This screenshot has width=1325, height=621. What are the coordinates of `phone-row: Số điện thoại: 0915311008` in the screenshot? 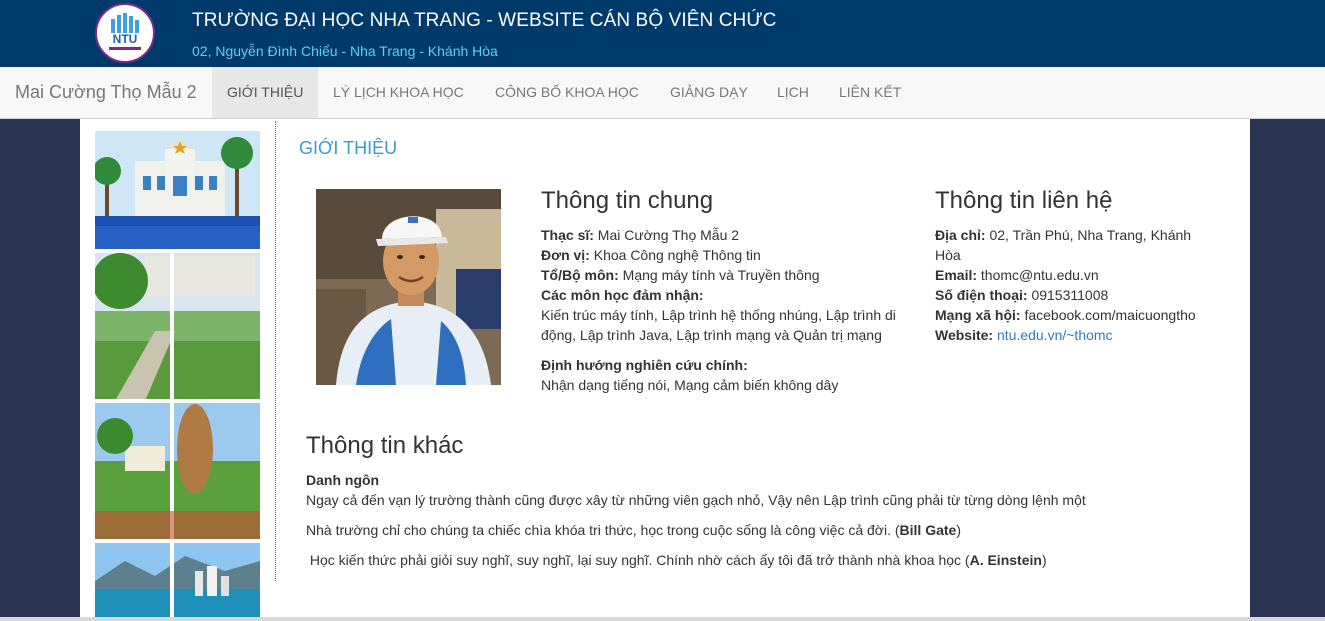 It's located at (1072, 295).